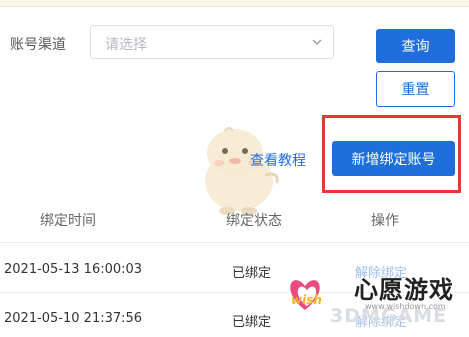 The image size is (469, 337). Describe the element at coordinates (393, 158) in the screenshot. I see `add-bound-account-button: 新增绑定账号` at that location.